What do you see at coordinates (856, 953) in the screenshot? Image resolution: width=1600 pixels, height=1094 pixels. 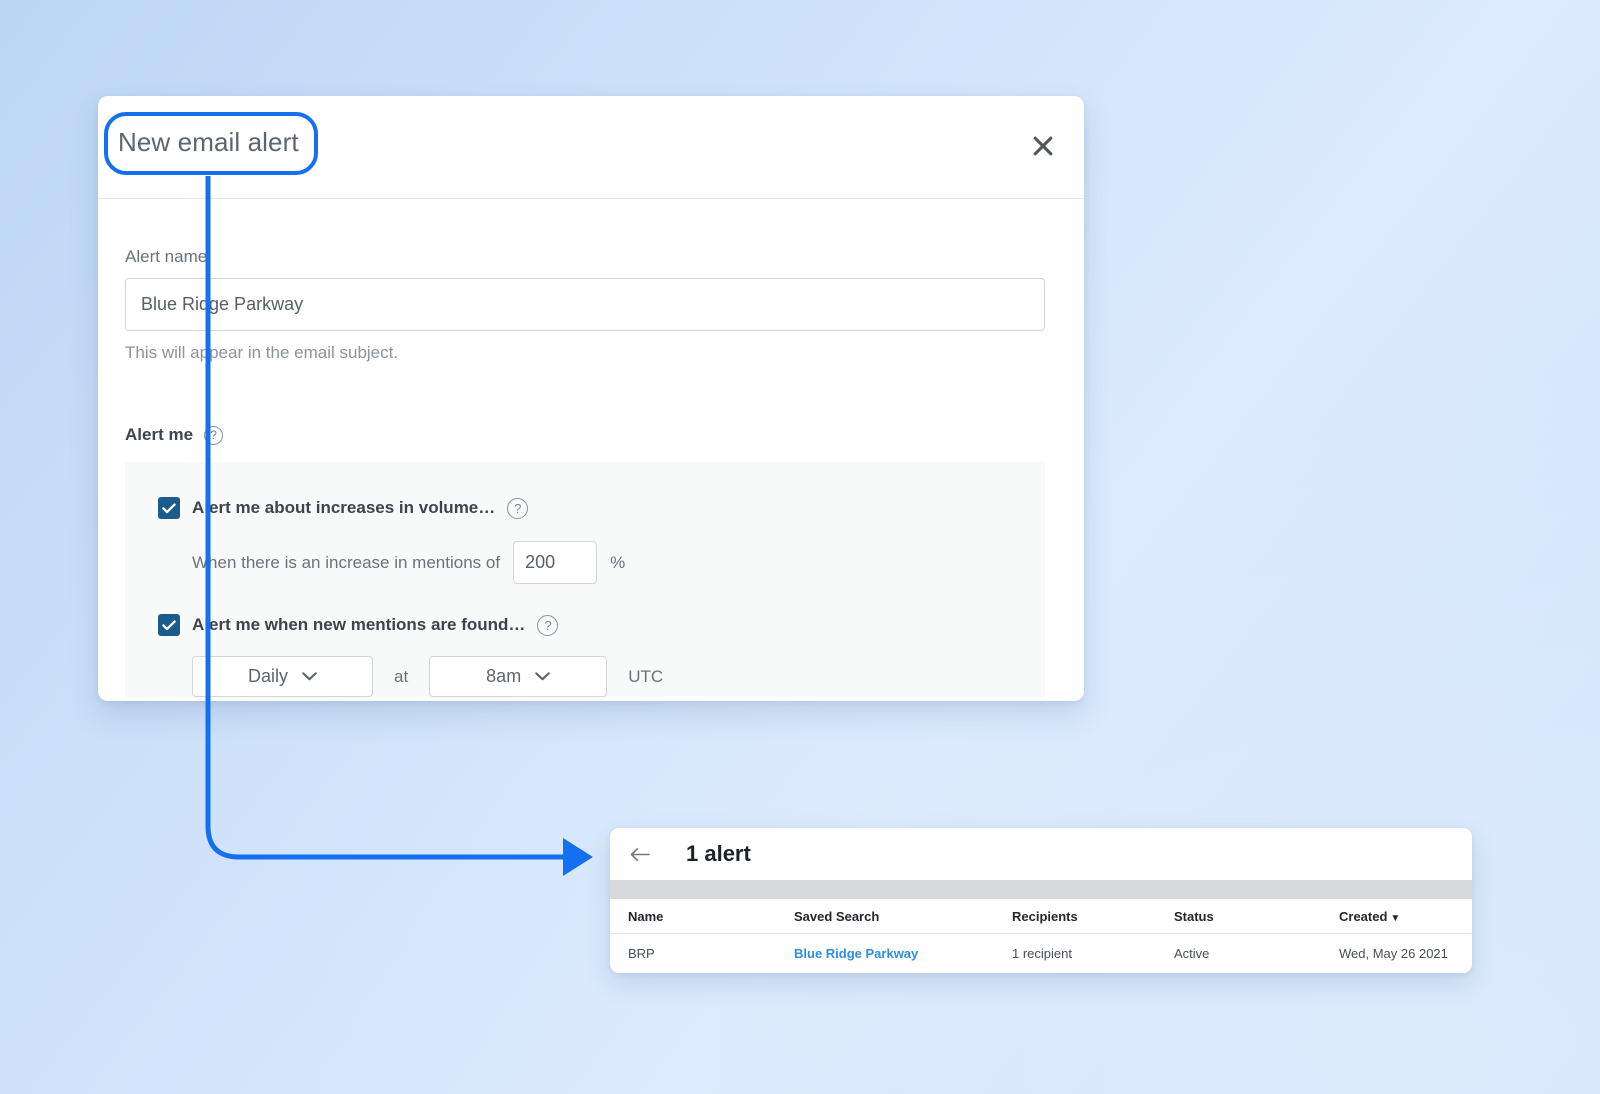 I see `saved-search-link: Blue Ridge Parkway` at bounding box center [856, 953].